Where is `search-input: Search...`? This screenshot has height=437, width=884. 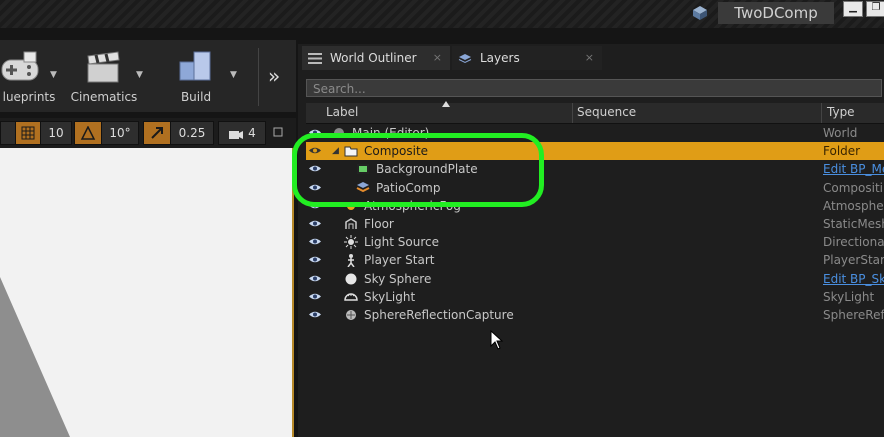 search-input: Search... is located at coordinates (594, 88).